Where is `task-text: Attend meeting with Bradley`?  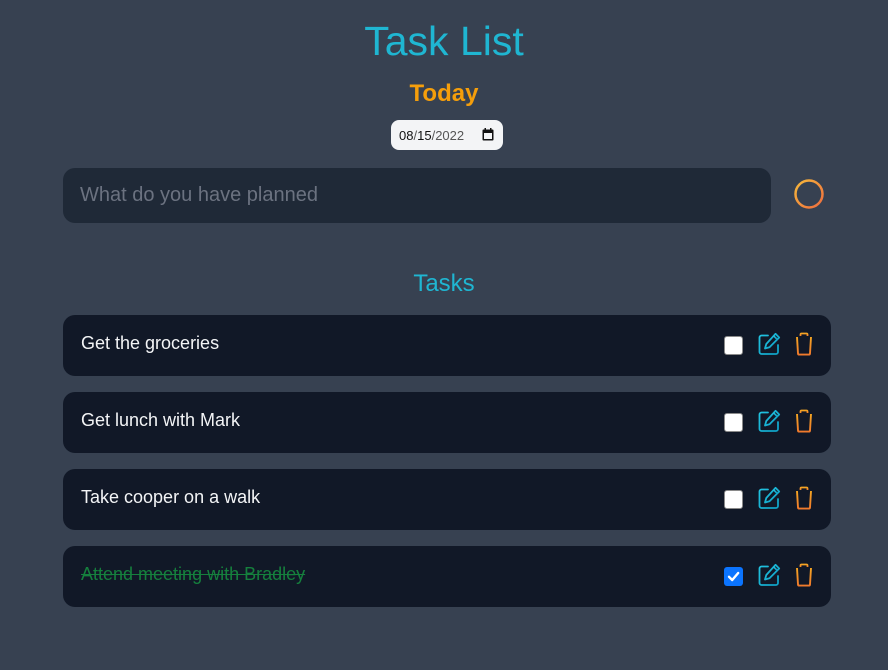 task-text: Attend meeting with Bradley is located at coordinates (193, 574).